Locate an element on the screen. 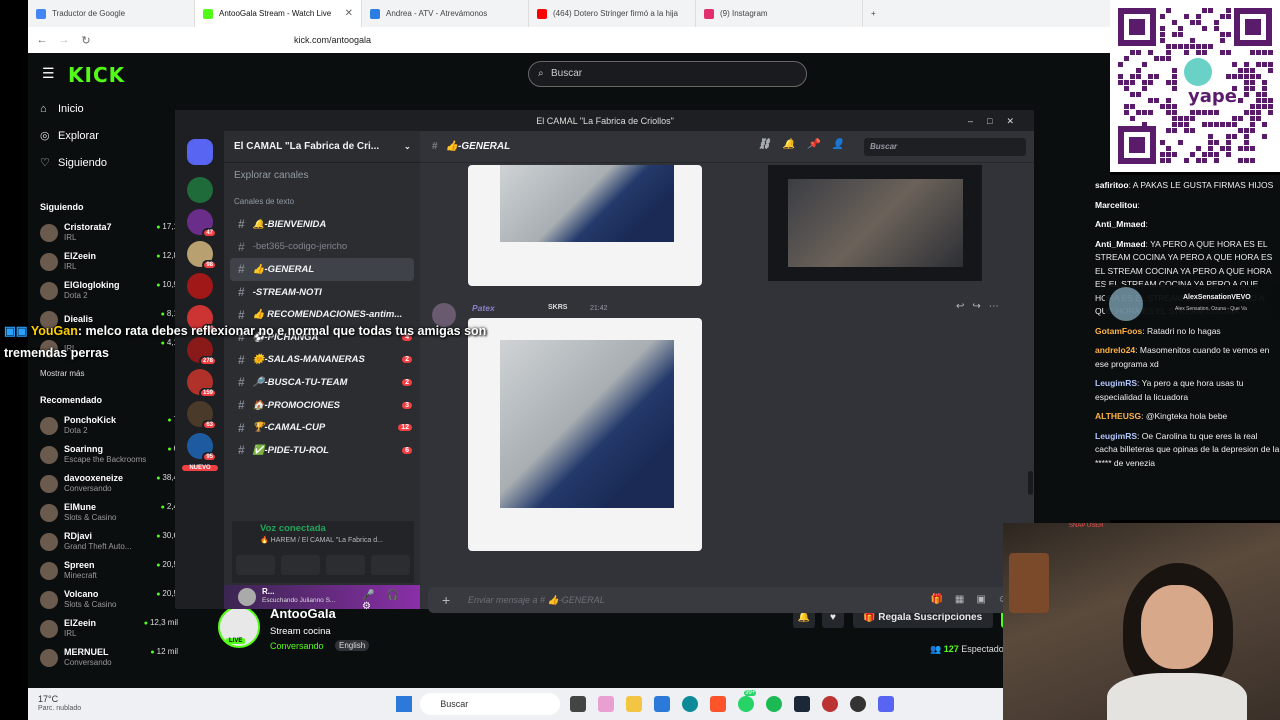  sidebar-channel: PonchoKickDota 27 is located at coordinates (103, 425).